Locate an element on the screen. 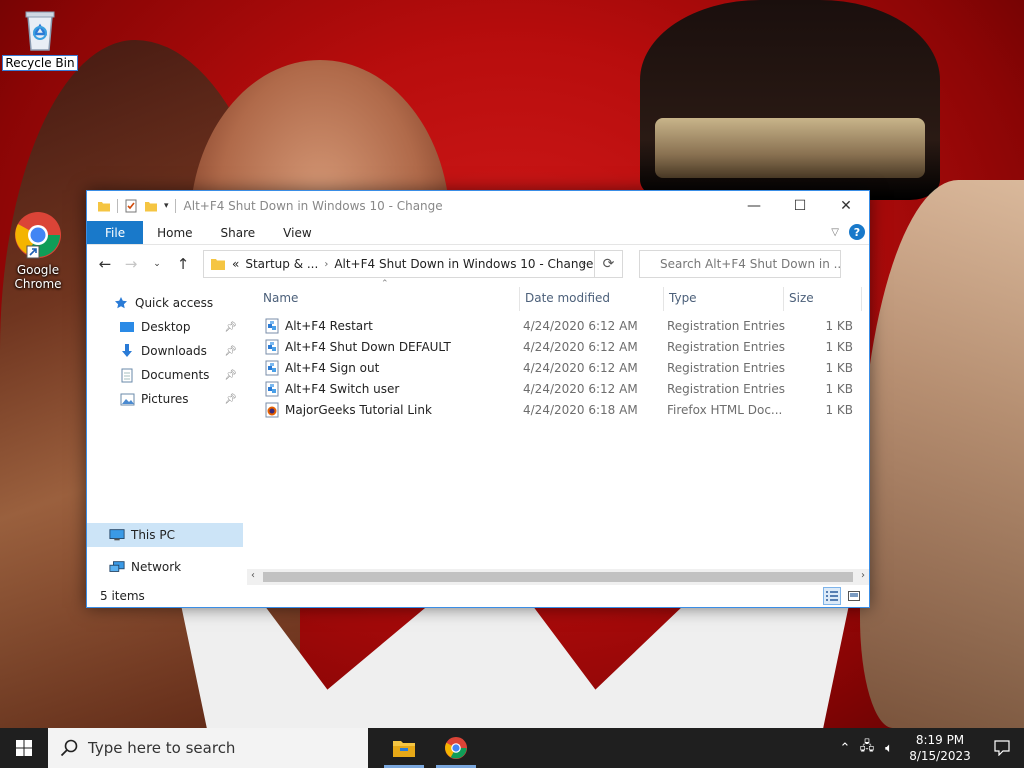 Image resolution: width=1024 pixels, height=768 pixels. details-view-button is located at coordinates (832, 596).